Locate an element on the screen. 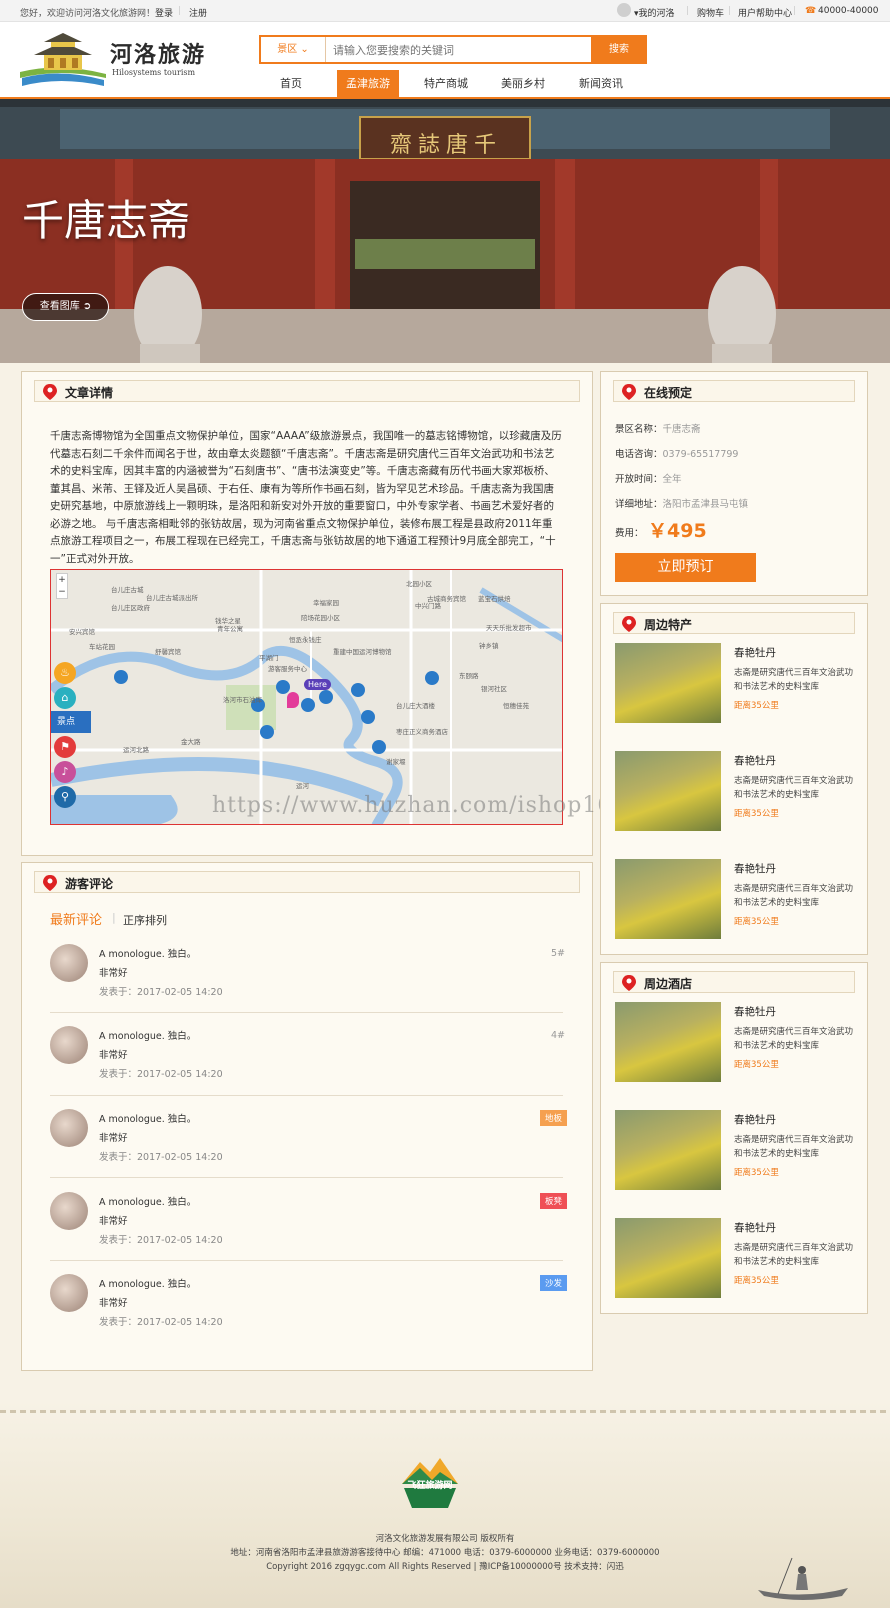 The height and width of the screenshot is (1608, 890). my-account-label: 我的河洛 is located at coordinates (656, 14).